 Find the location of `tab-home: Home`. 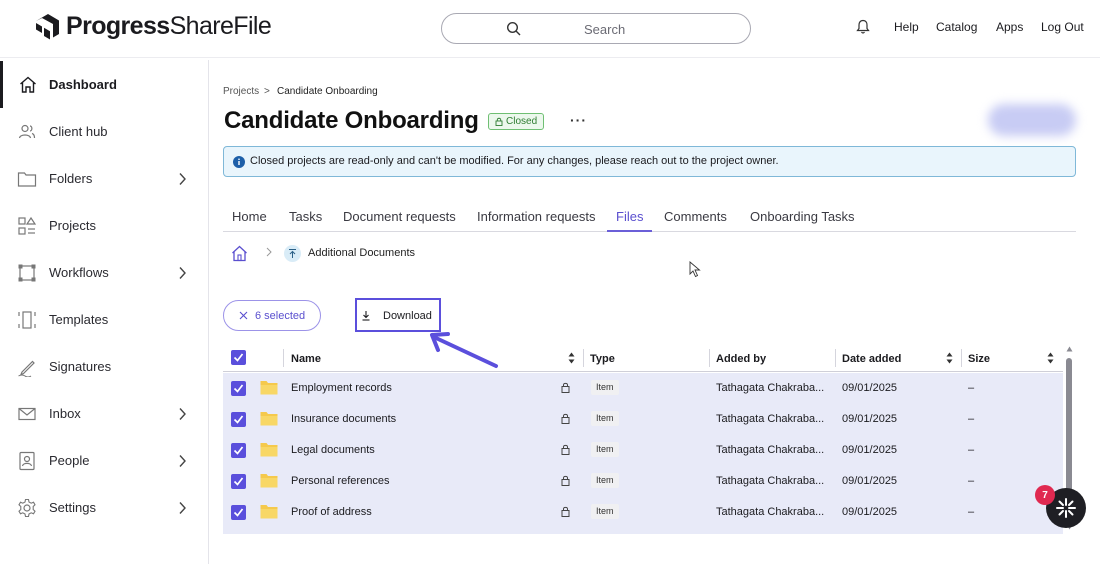

tab-home: Home is located at coordinates (249, 216).